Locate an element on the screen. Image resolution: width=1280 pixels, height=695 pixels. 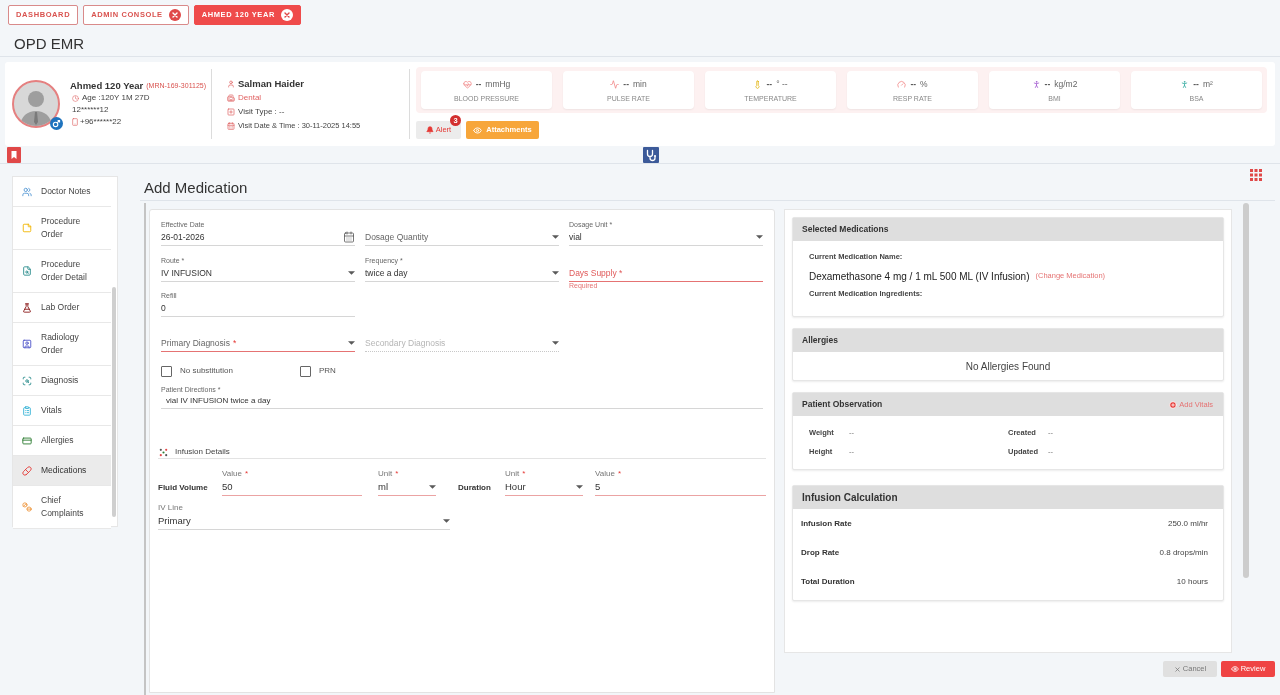
select-field: ml is located at coordinates (407, 487).